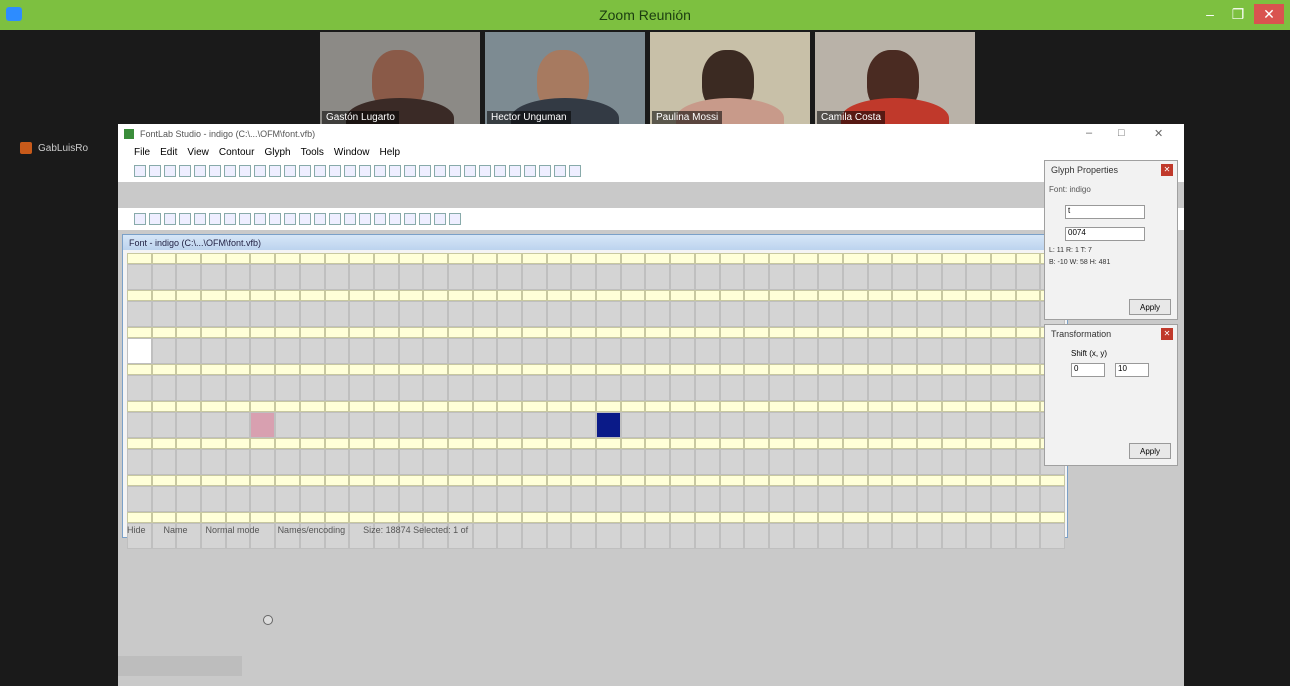 This screenshot has width=1290, height=686. What do you see at coordinates (895, 79) in the screenshot?
I see `participant-tile: Camila Costa` at bounding box center [895, 79].